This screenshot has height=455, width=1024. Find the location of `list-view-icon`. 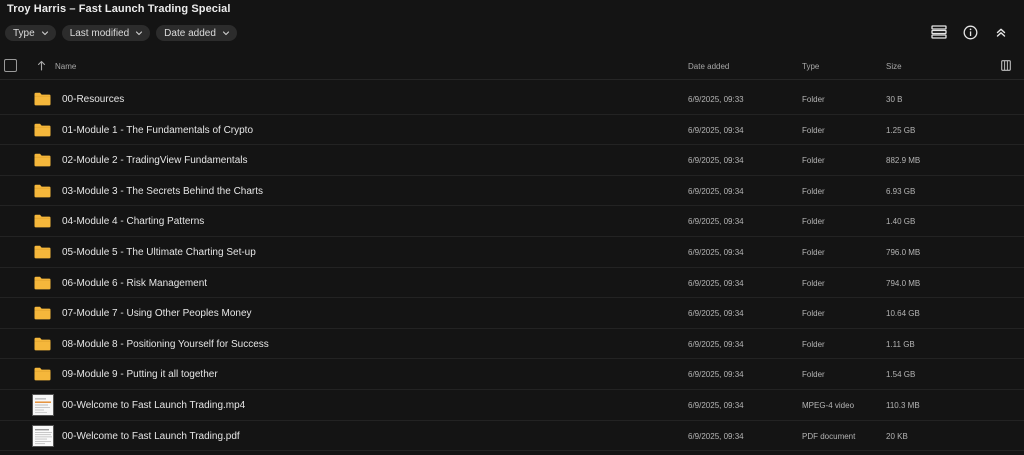

list-view-icon is located at coordinates (939, 32).